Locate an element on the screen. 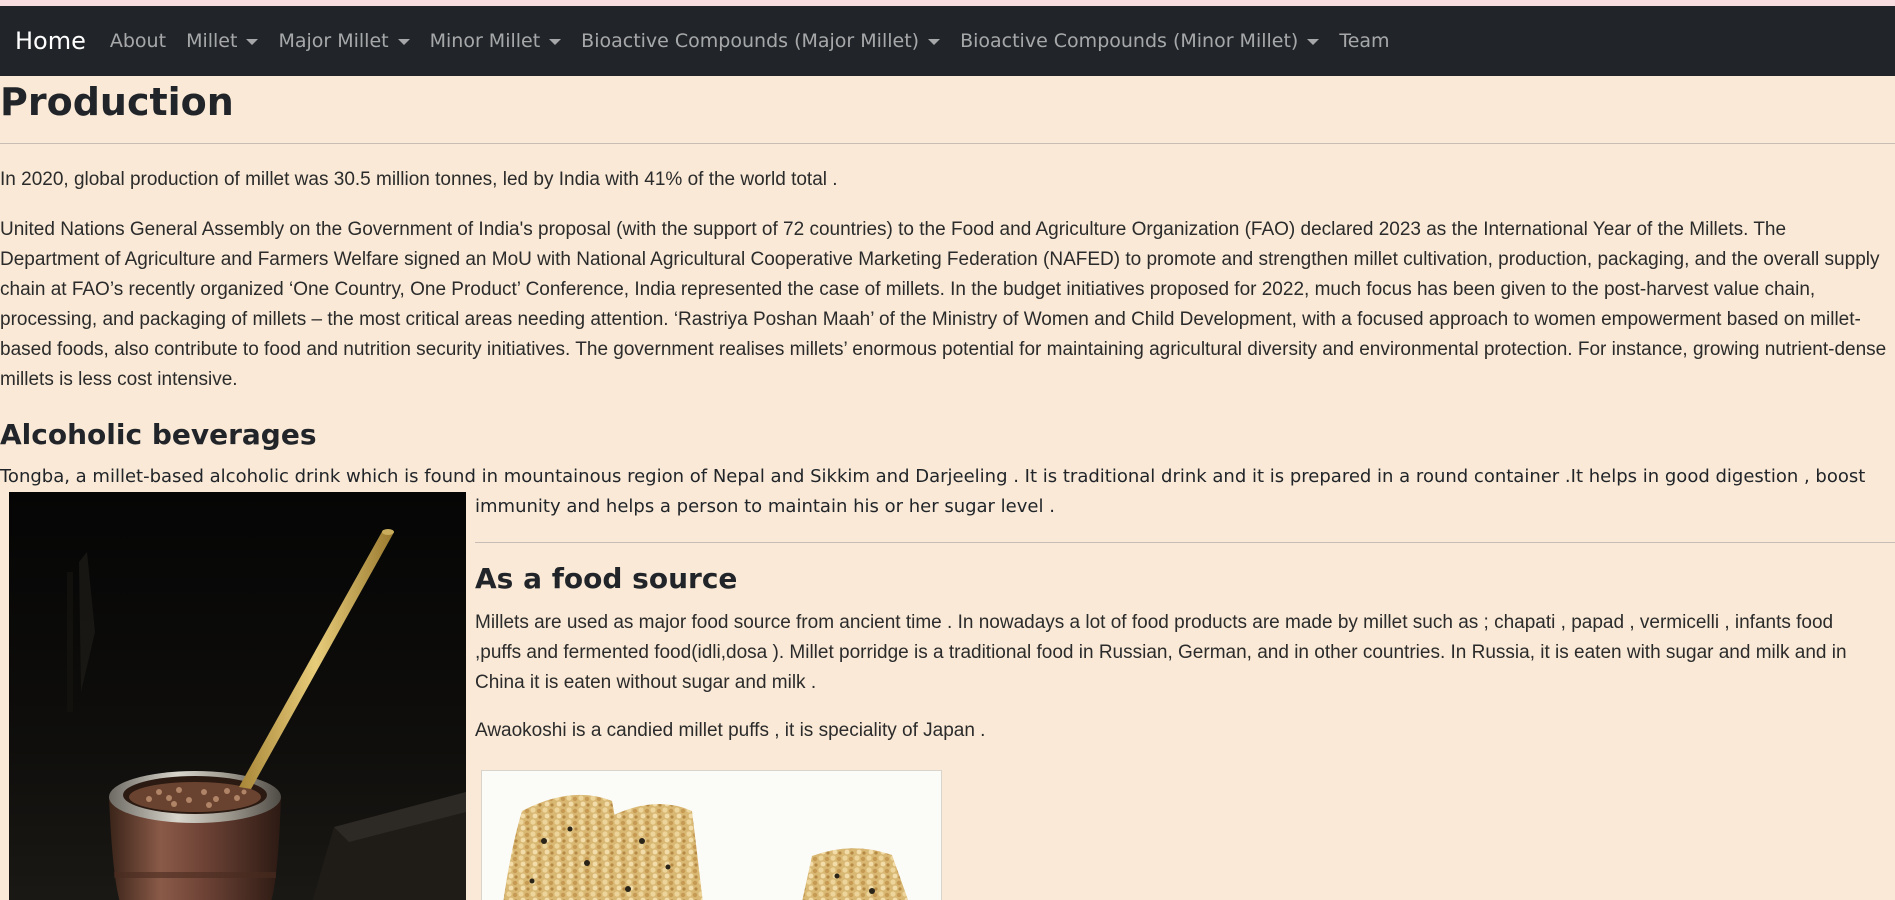 The image size is (1895, 900). nav-item-label: Major Millet is located at coordinates (333, 41).